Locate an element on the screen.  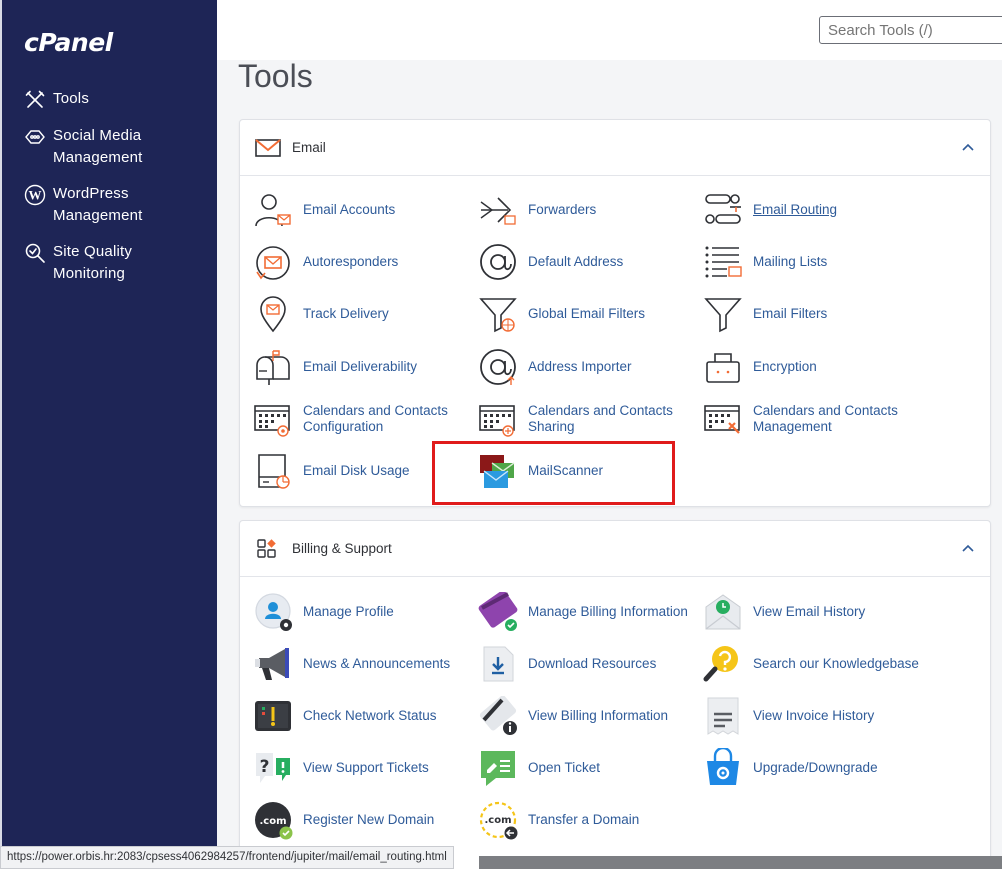
upgrade-icon is located at coordinates (723, 768).